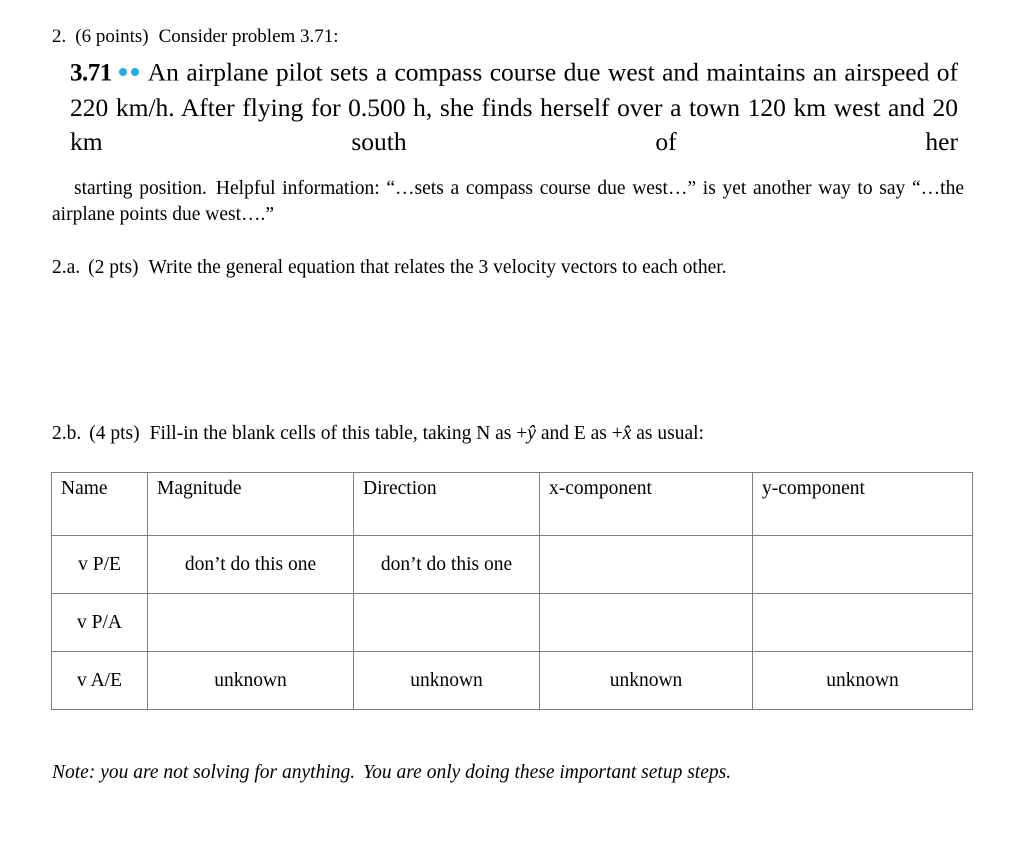  Describe the element at coordinates (250, 504) in the screenshot. I see `column-header-magnitude: Magnitude` at that location.